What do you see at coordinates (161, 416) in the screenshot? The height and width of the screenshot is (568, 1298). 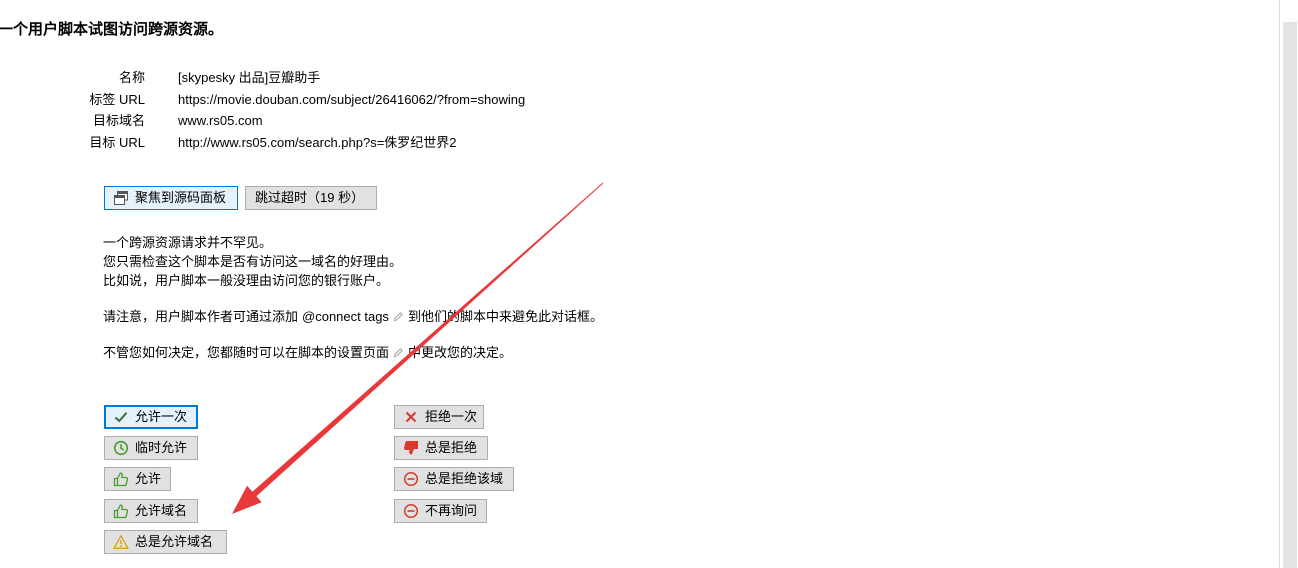 I see `allow-once-label: 允许一次` at bounding box center [161, 416].